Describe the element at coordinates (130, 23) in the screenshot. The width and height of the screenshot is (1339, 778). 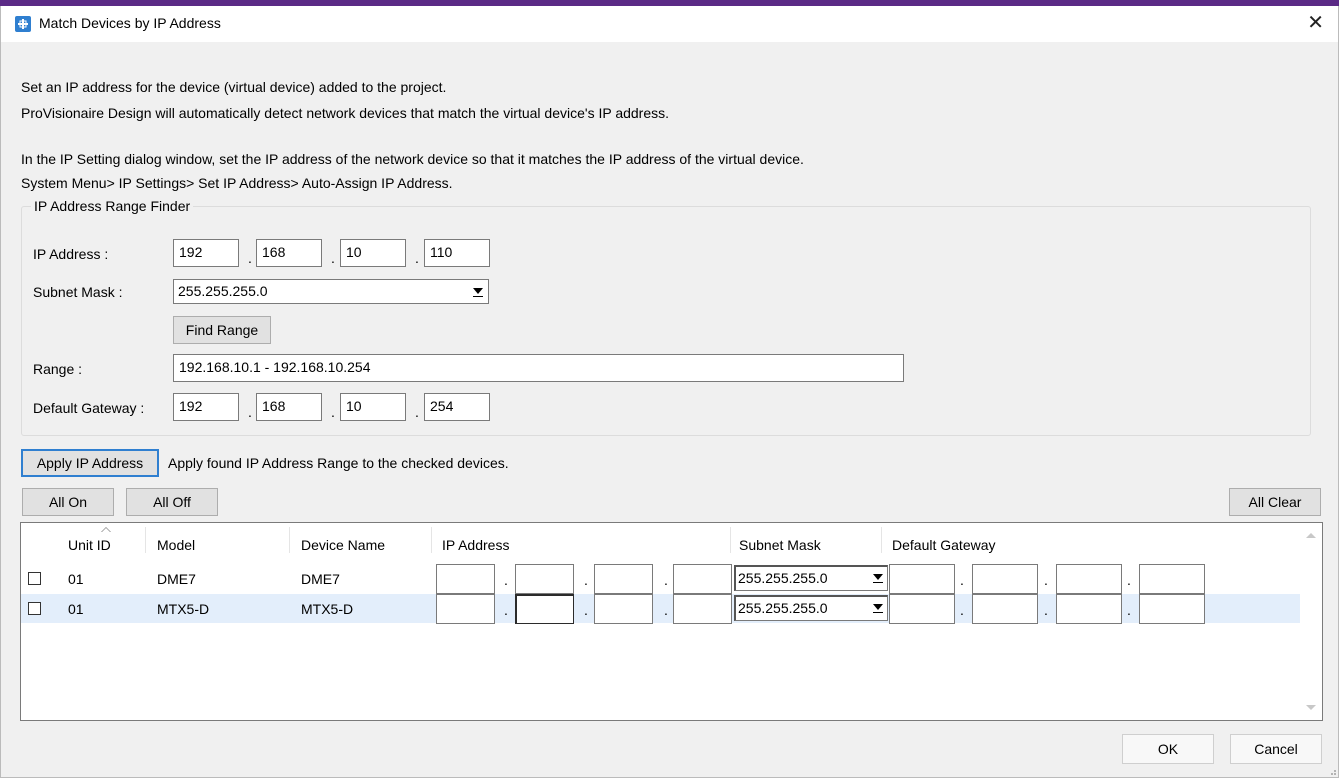
I see `window-title: Match Devices by IP Address` at that location.